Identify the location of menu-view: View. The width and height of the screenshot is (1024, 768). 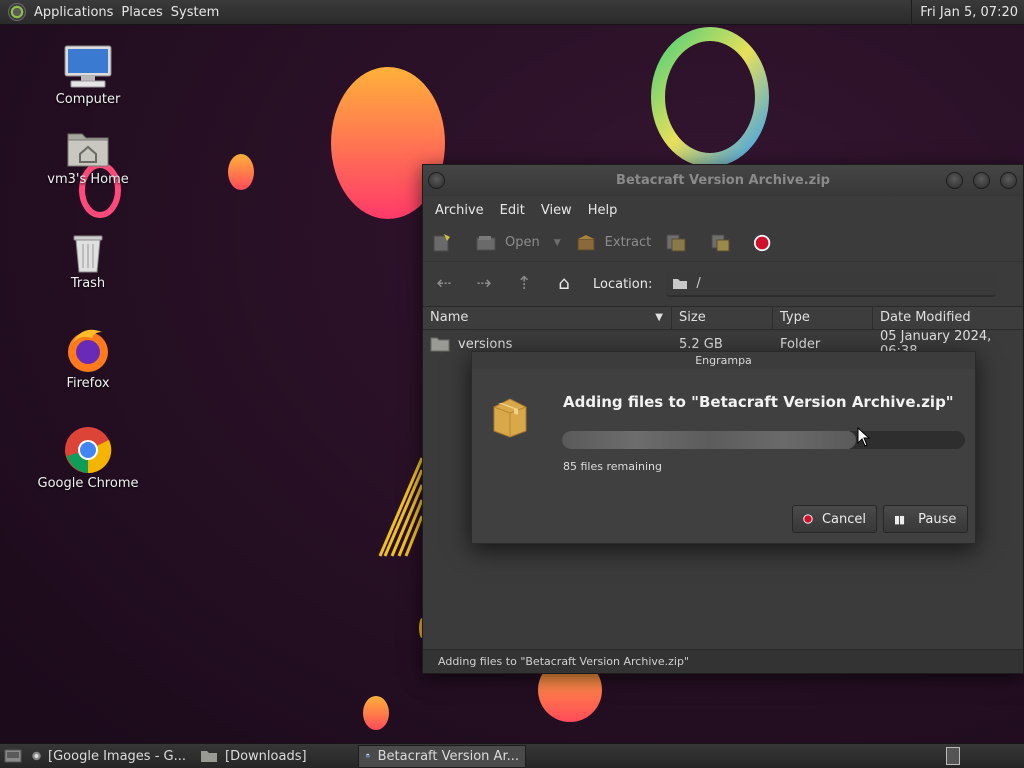
(556, 210).